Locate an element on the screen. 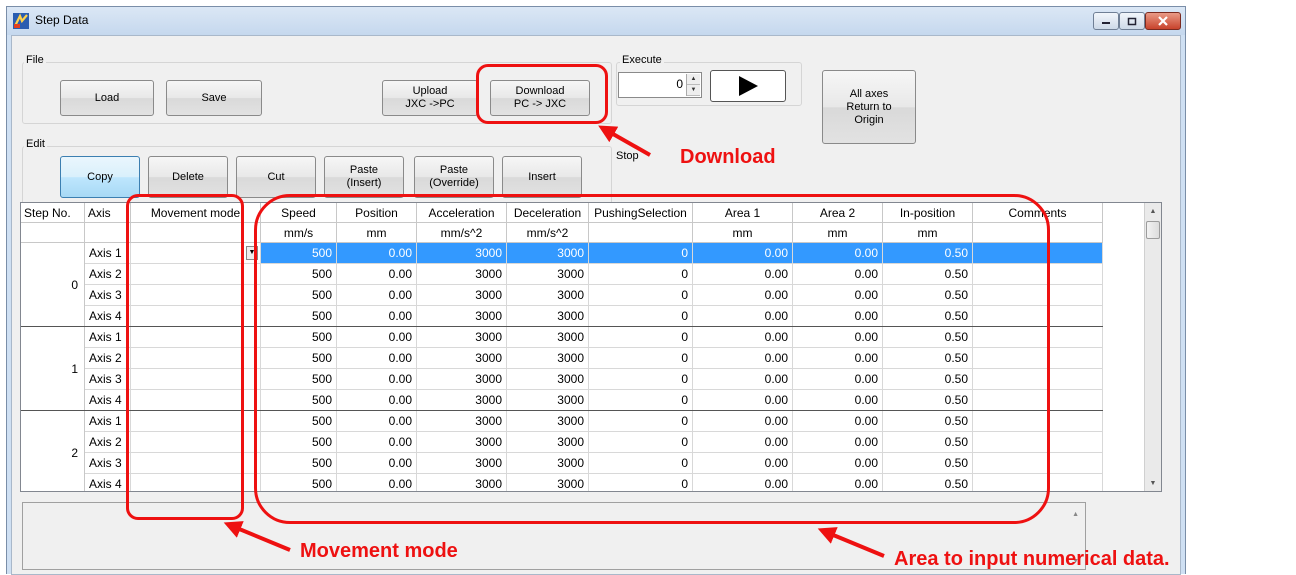 Image resolution: width=1296 pixels, height=575 pixels. area-annotation: Area to input numerical data. is located at coordinates (1032, 559).